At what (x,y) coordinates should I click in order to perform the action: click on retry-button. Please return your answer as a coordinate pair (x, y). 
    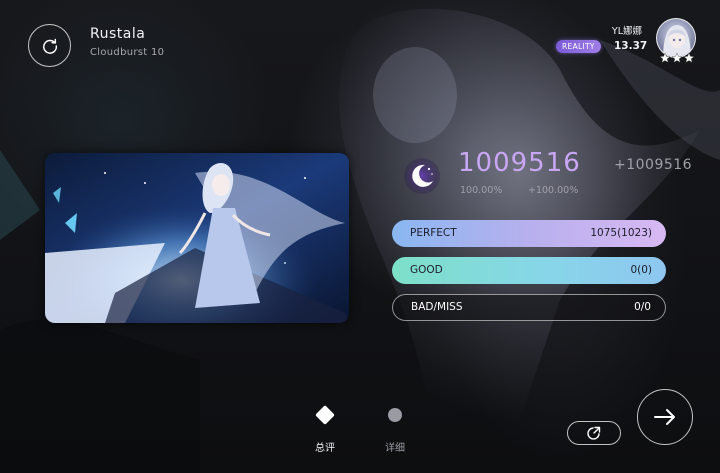
    Looking at the image, I should click on (49, 45).